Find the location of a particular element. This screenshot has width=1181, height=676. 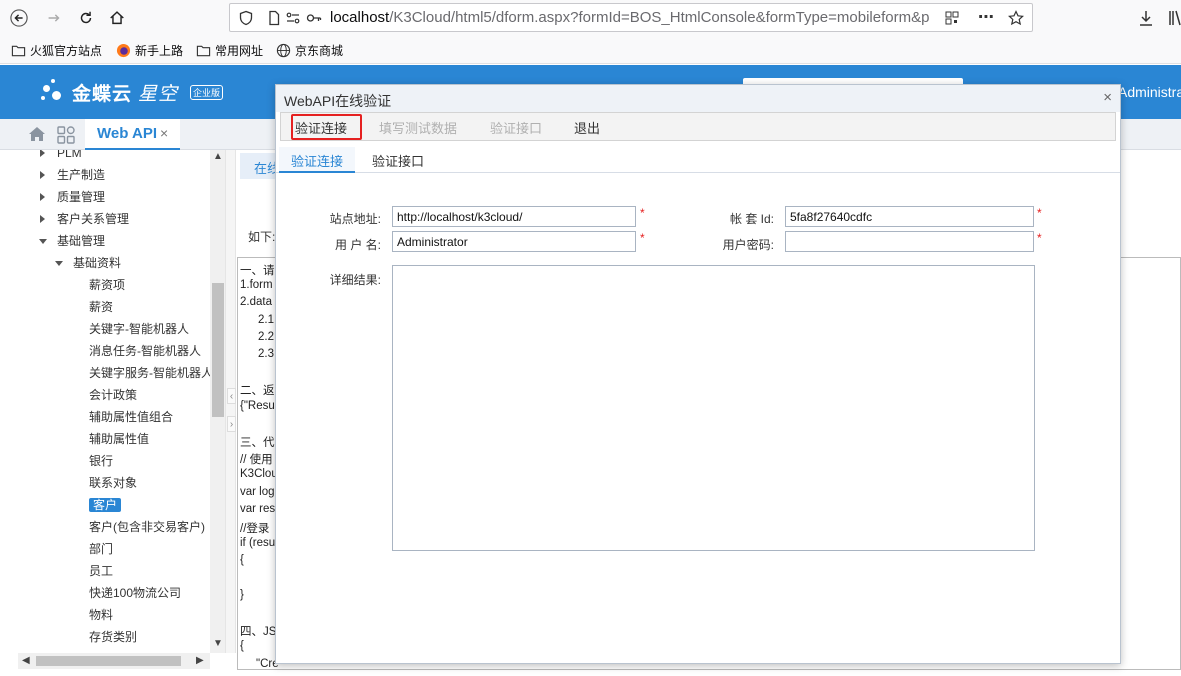

tab-verify-connection: 验证连接 is located at coordinates (317, 160).